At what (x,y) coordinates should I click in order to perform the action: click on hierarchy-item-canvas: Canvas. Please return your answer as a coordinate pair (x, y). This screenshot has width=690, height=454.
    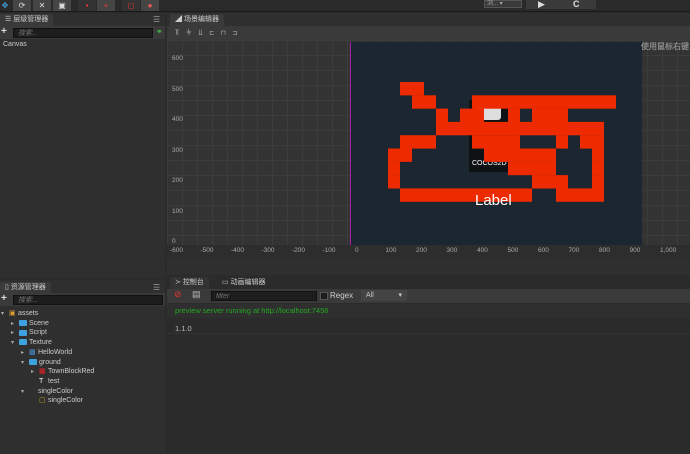
    Looking at the image, I should click on (15, 45).